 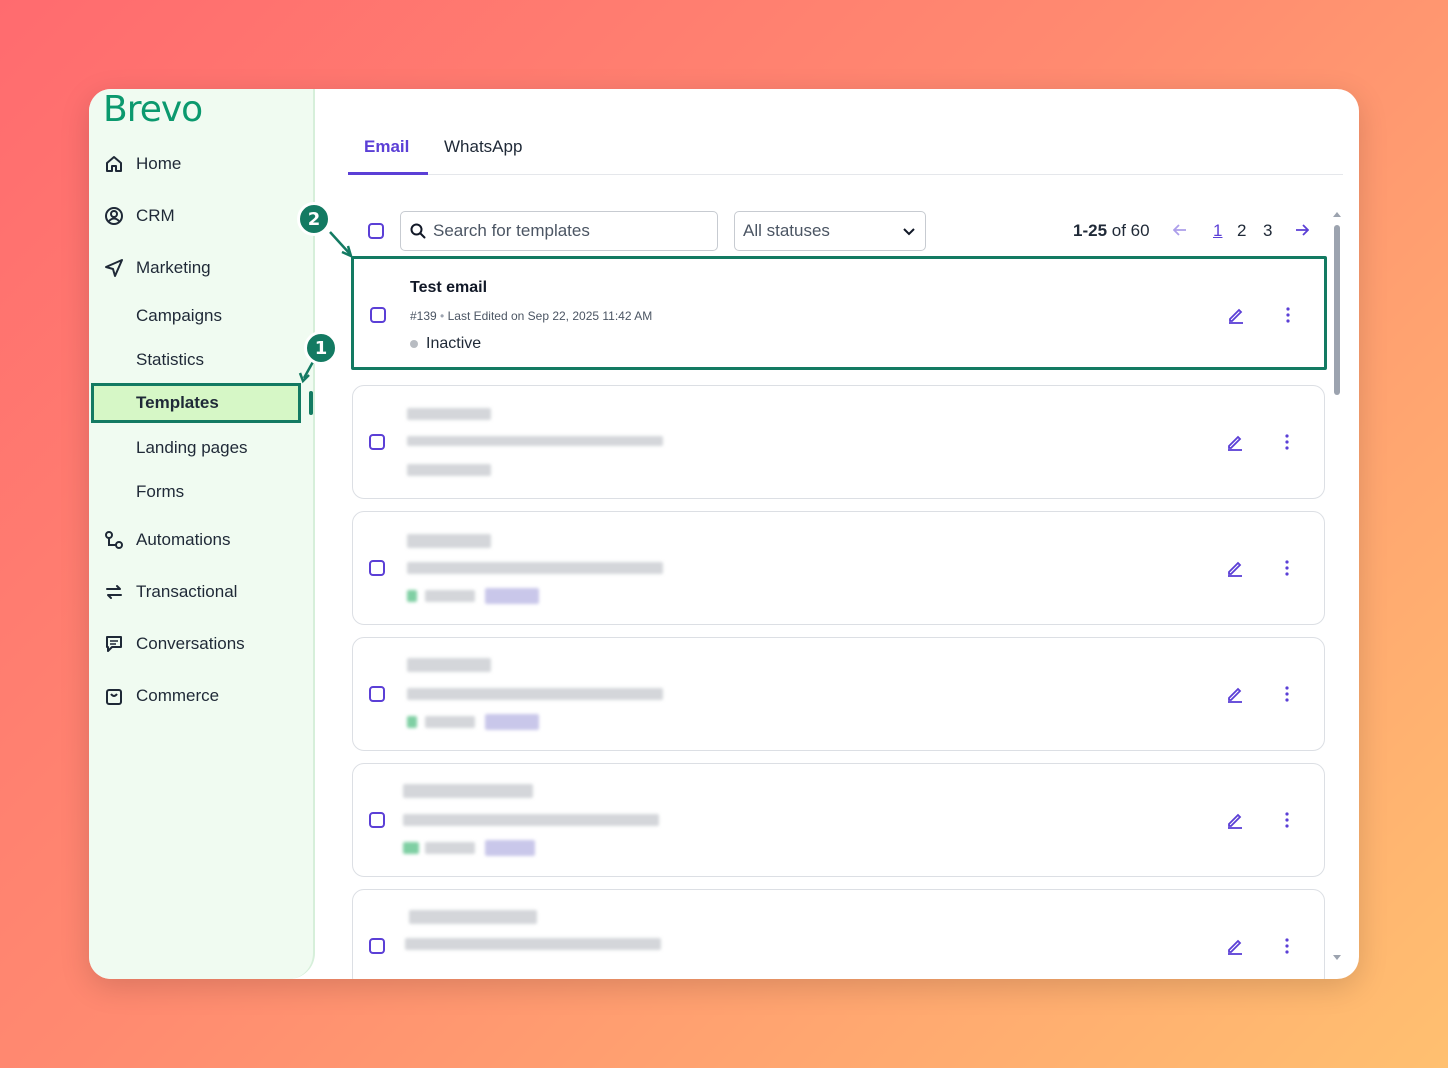 I want to click on annotation-arrows, so click(x=325, y=307).